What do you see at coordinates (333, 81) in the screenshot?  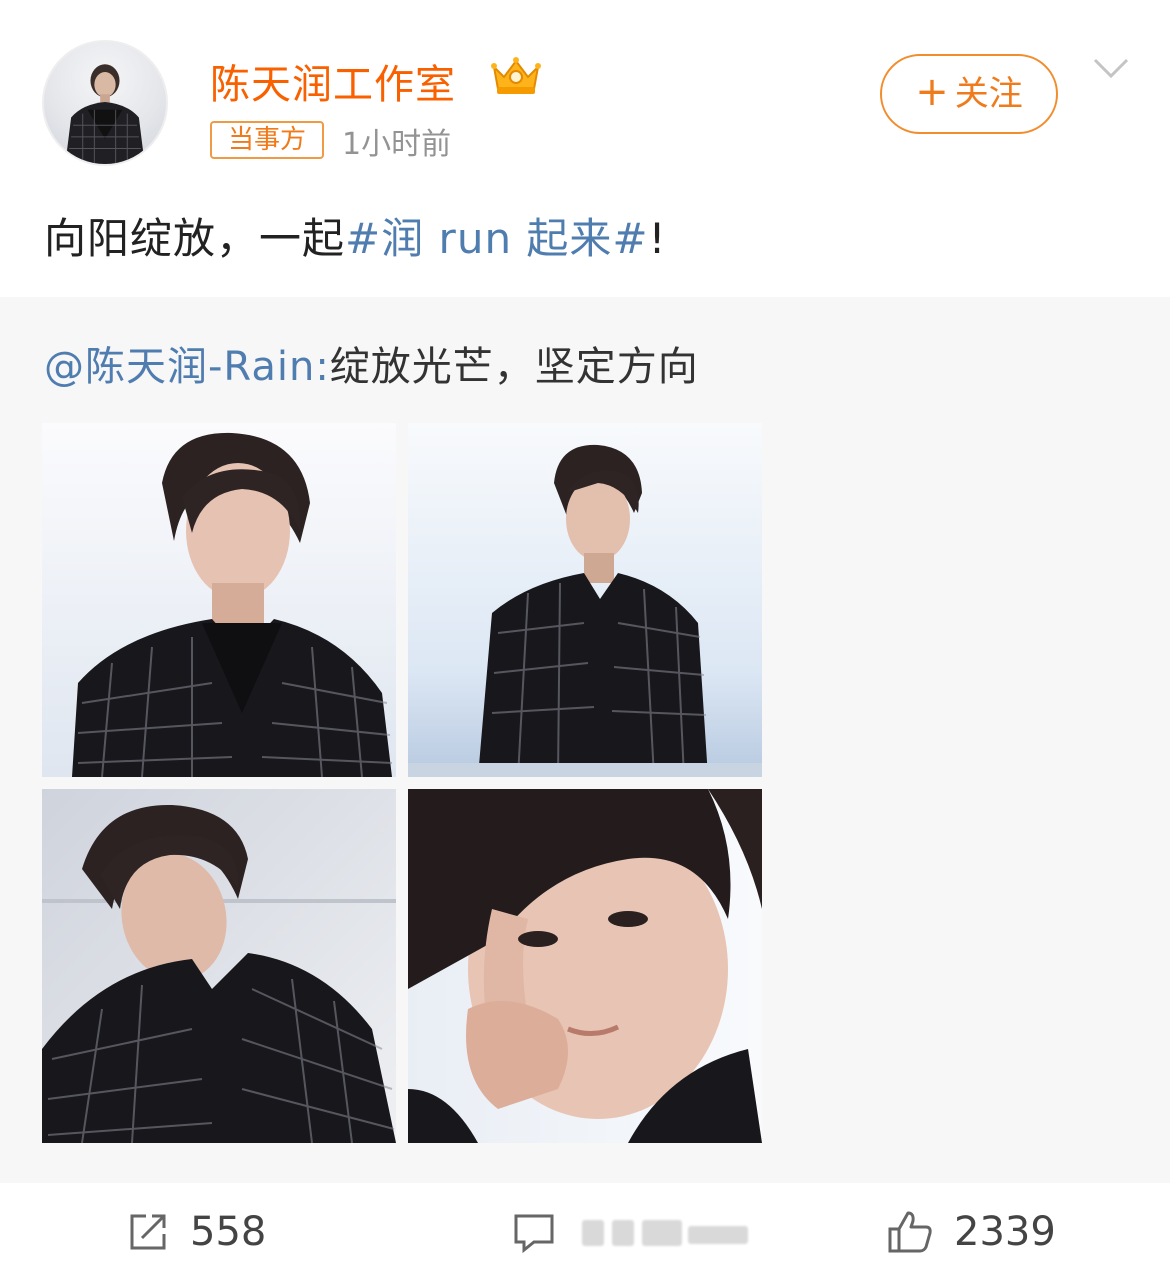 I see `account-name: 陈天润工作室` at bounding box center [333, 81].